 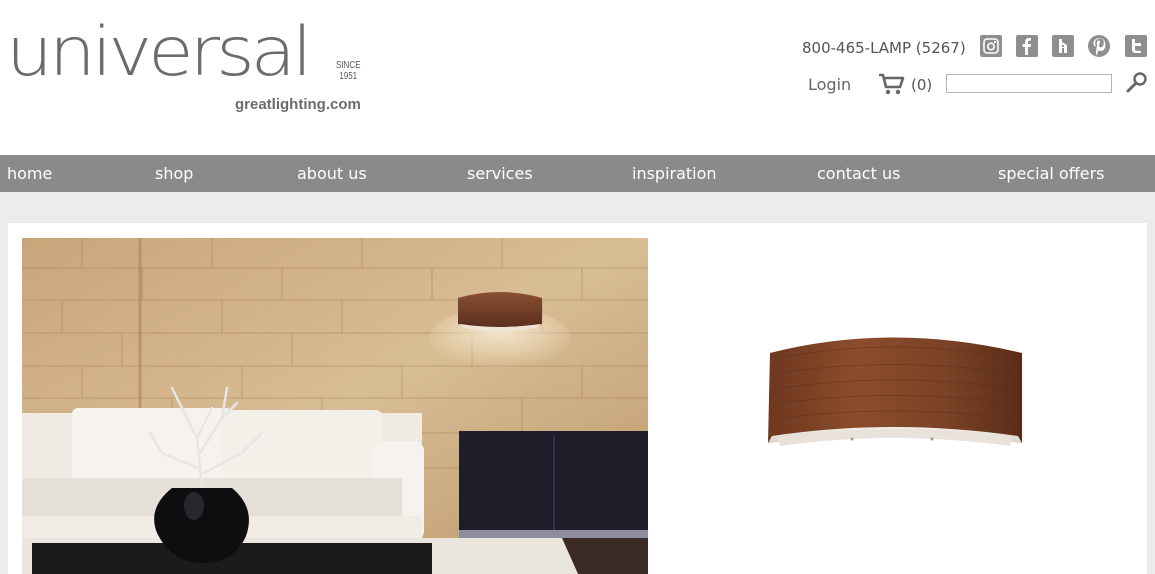 I want to click on logo-wordmark: universal, so click(x=159, y=52).